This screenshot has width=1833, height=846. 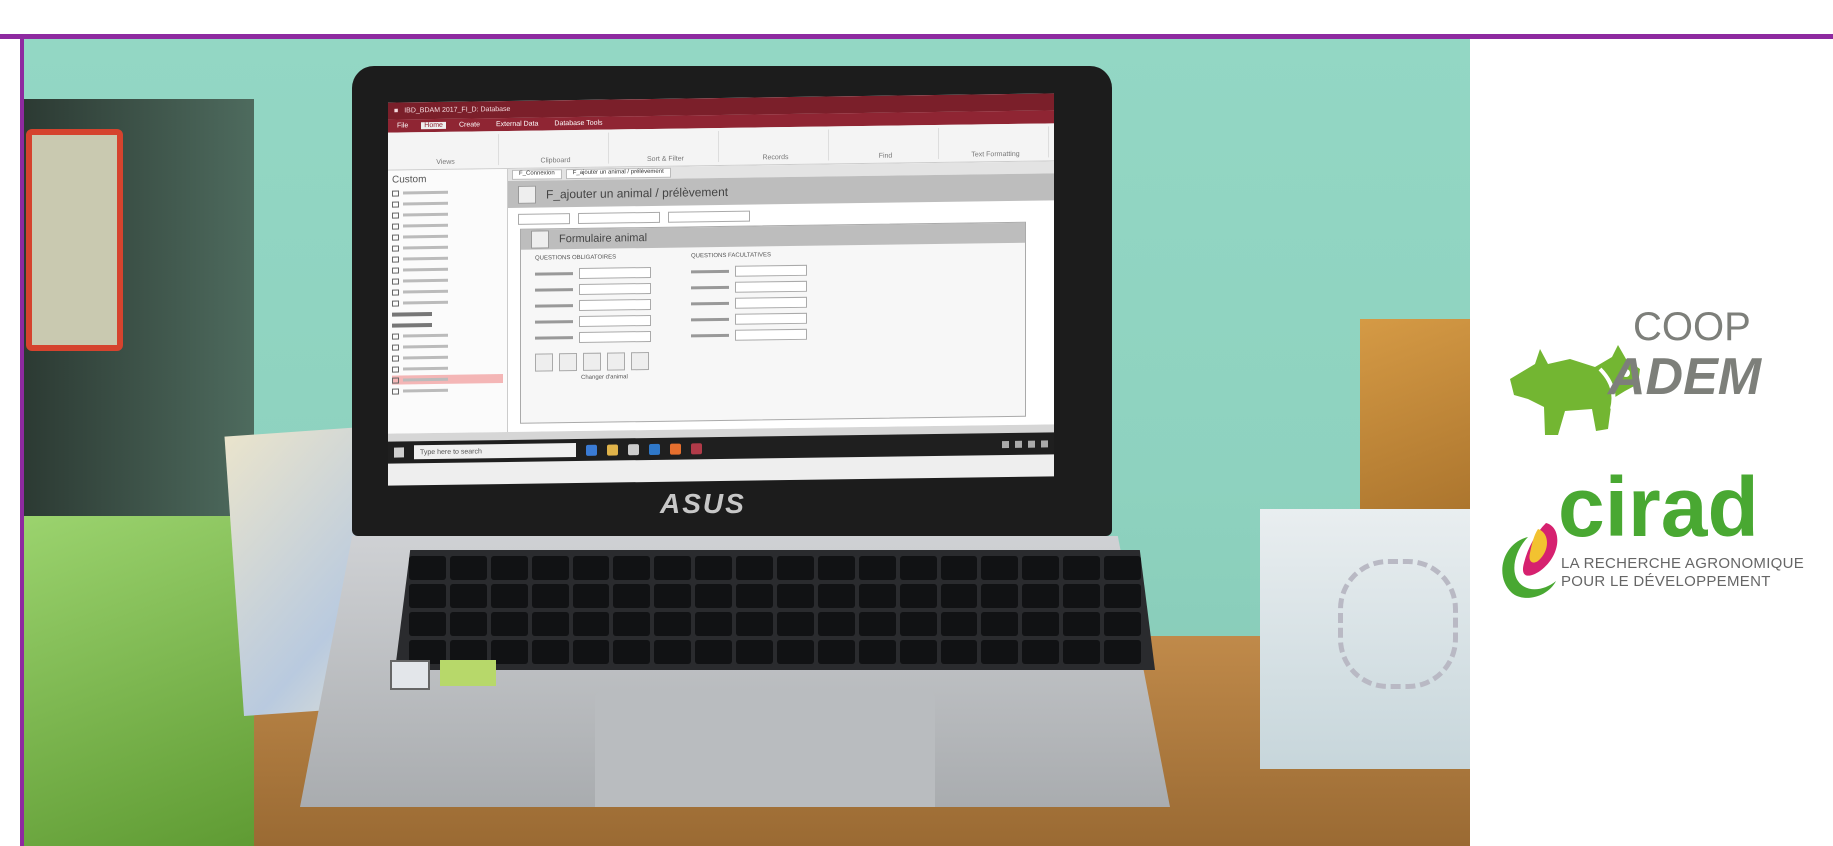 What do you see at coordinates (612, 449) in the screenshot?
I see `folder-icon` at bounding box center [612, 449].